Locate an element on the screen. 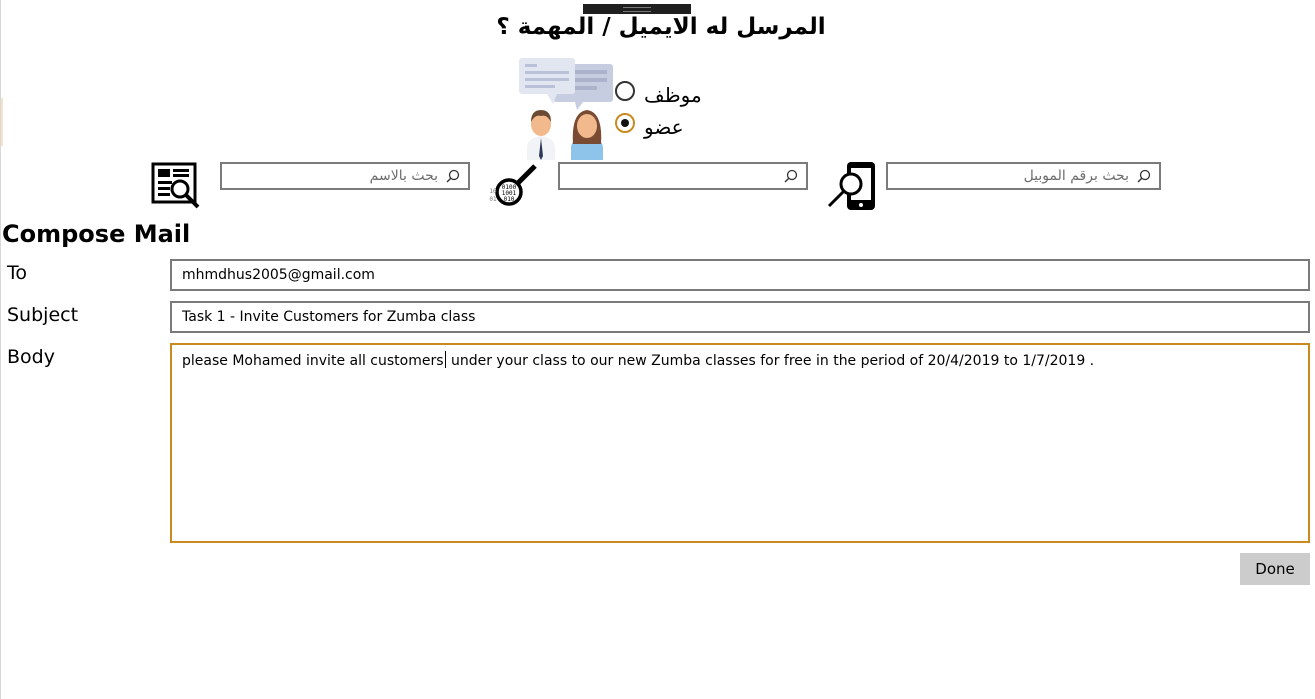 The image size is (1315, 699). to-field: mhmdhus2005@gmail.com is located at coordinates (740, 275).